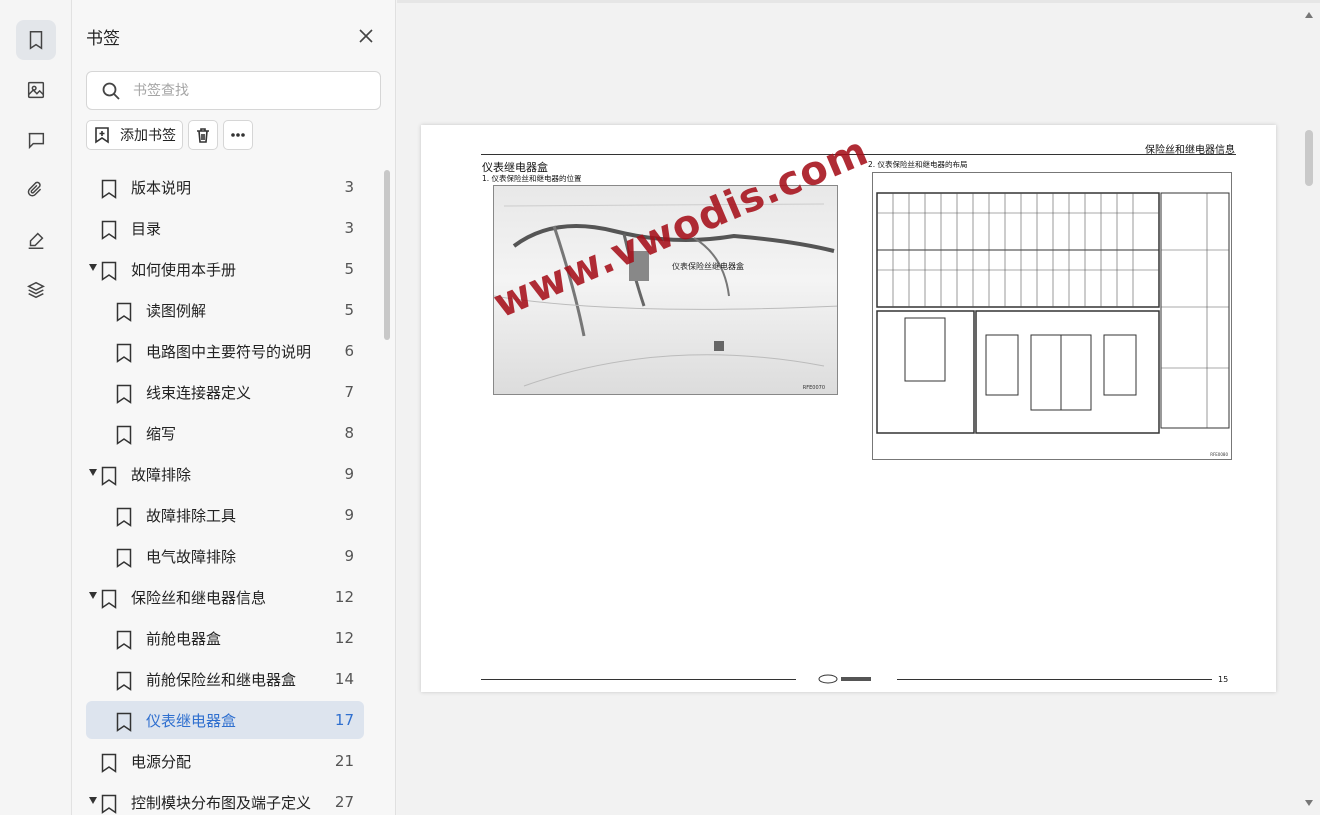 The height and width of the screenshot is (815, 1320). Describe the element at coordinates (199, 598) in the screenshot. I see `bookmark-label: 保险丝和继电器信息` at that location.